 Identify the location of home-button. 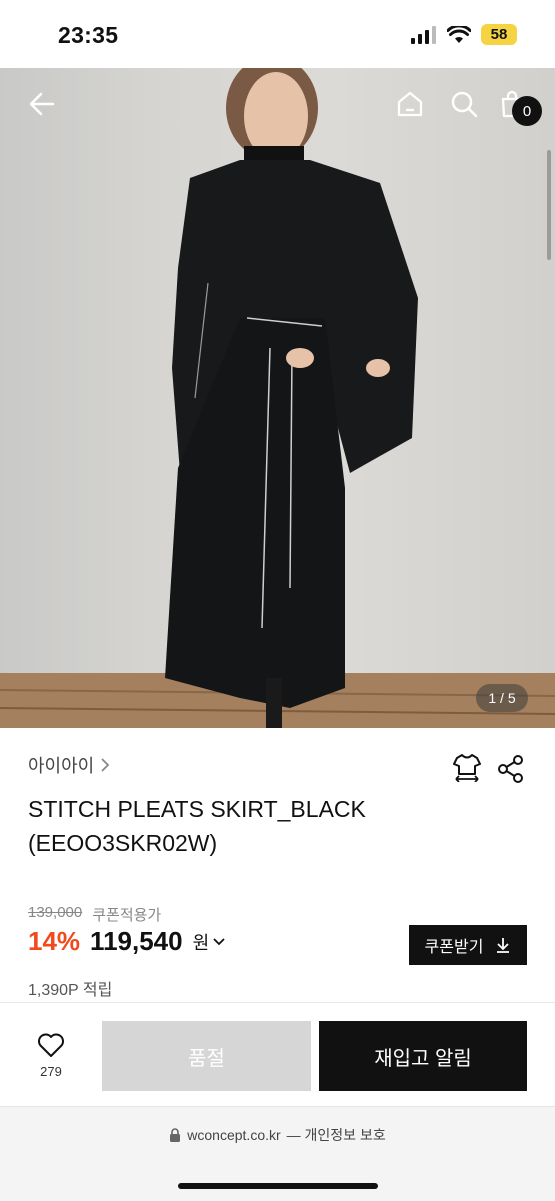
(410, 104).